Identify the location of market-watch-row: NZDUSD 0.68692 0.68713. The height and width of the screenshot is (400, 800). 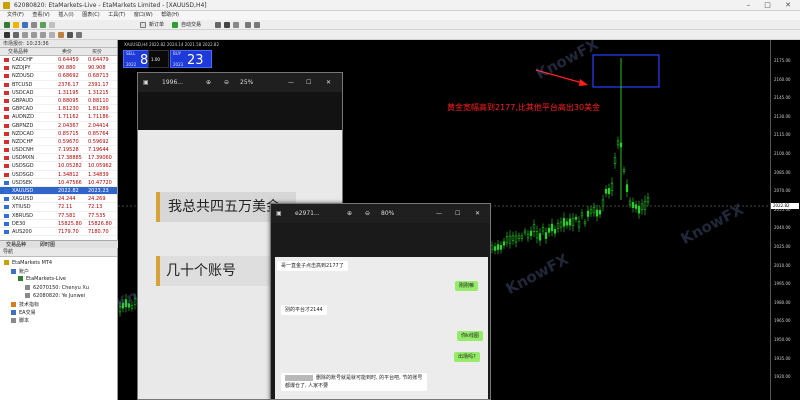
(58, 76).